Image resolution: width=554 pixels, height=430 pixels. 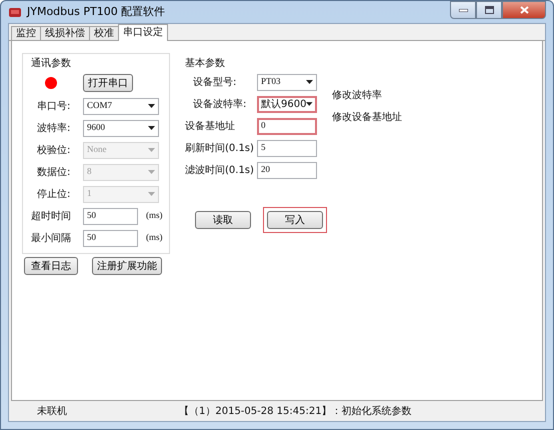 I want to click on maximize-icon, so click(x=489, y=10).